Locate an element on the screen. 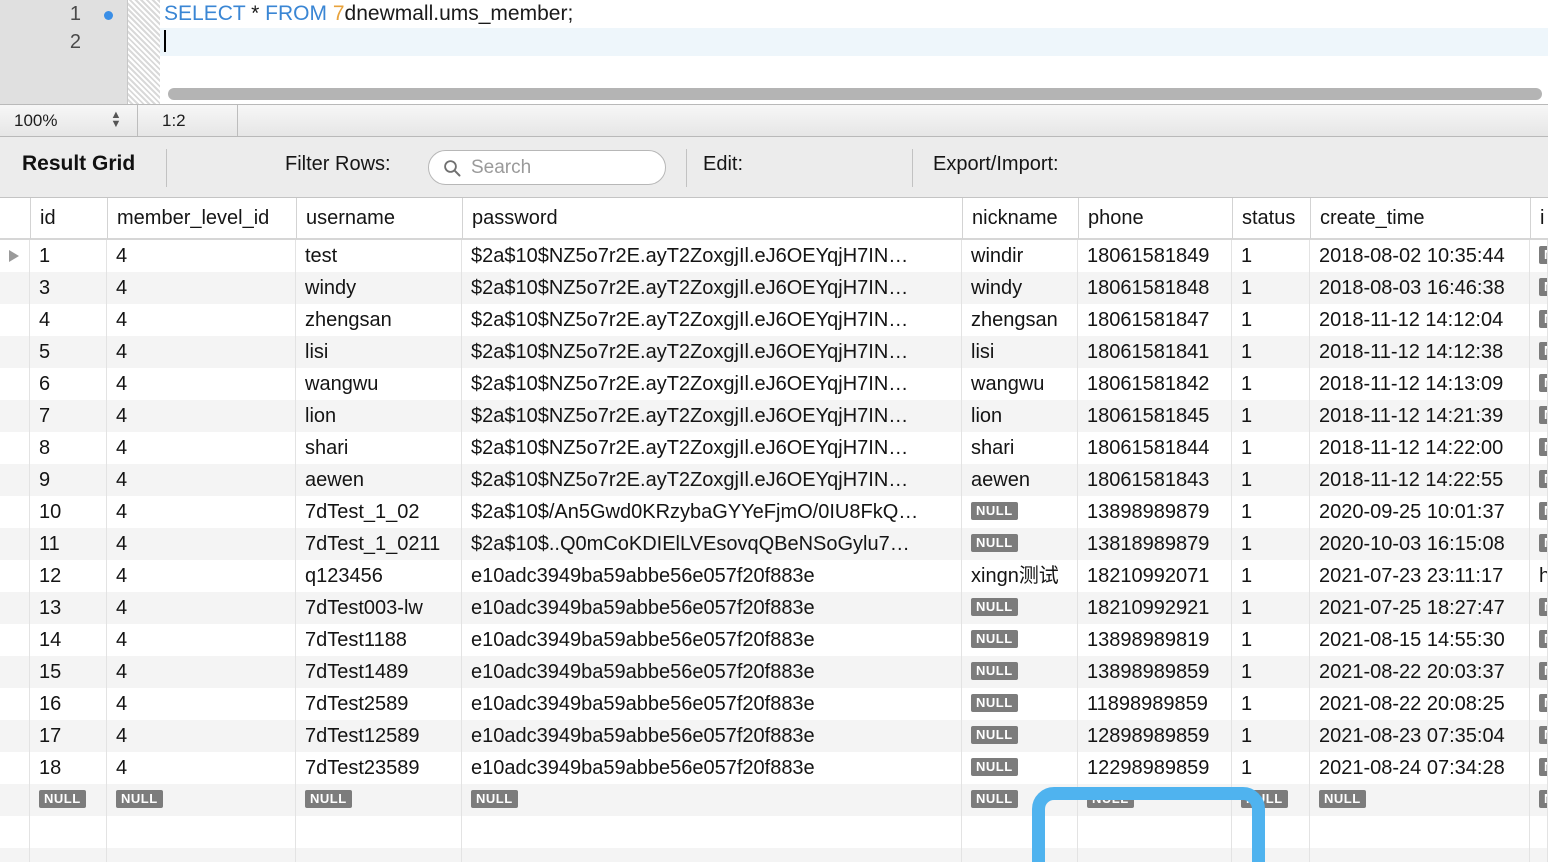 This screenshot has height=862, width=1548. cell-nickname: windir is located at coordinates (1020, 256).